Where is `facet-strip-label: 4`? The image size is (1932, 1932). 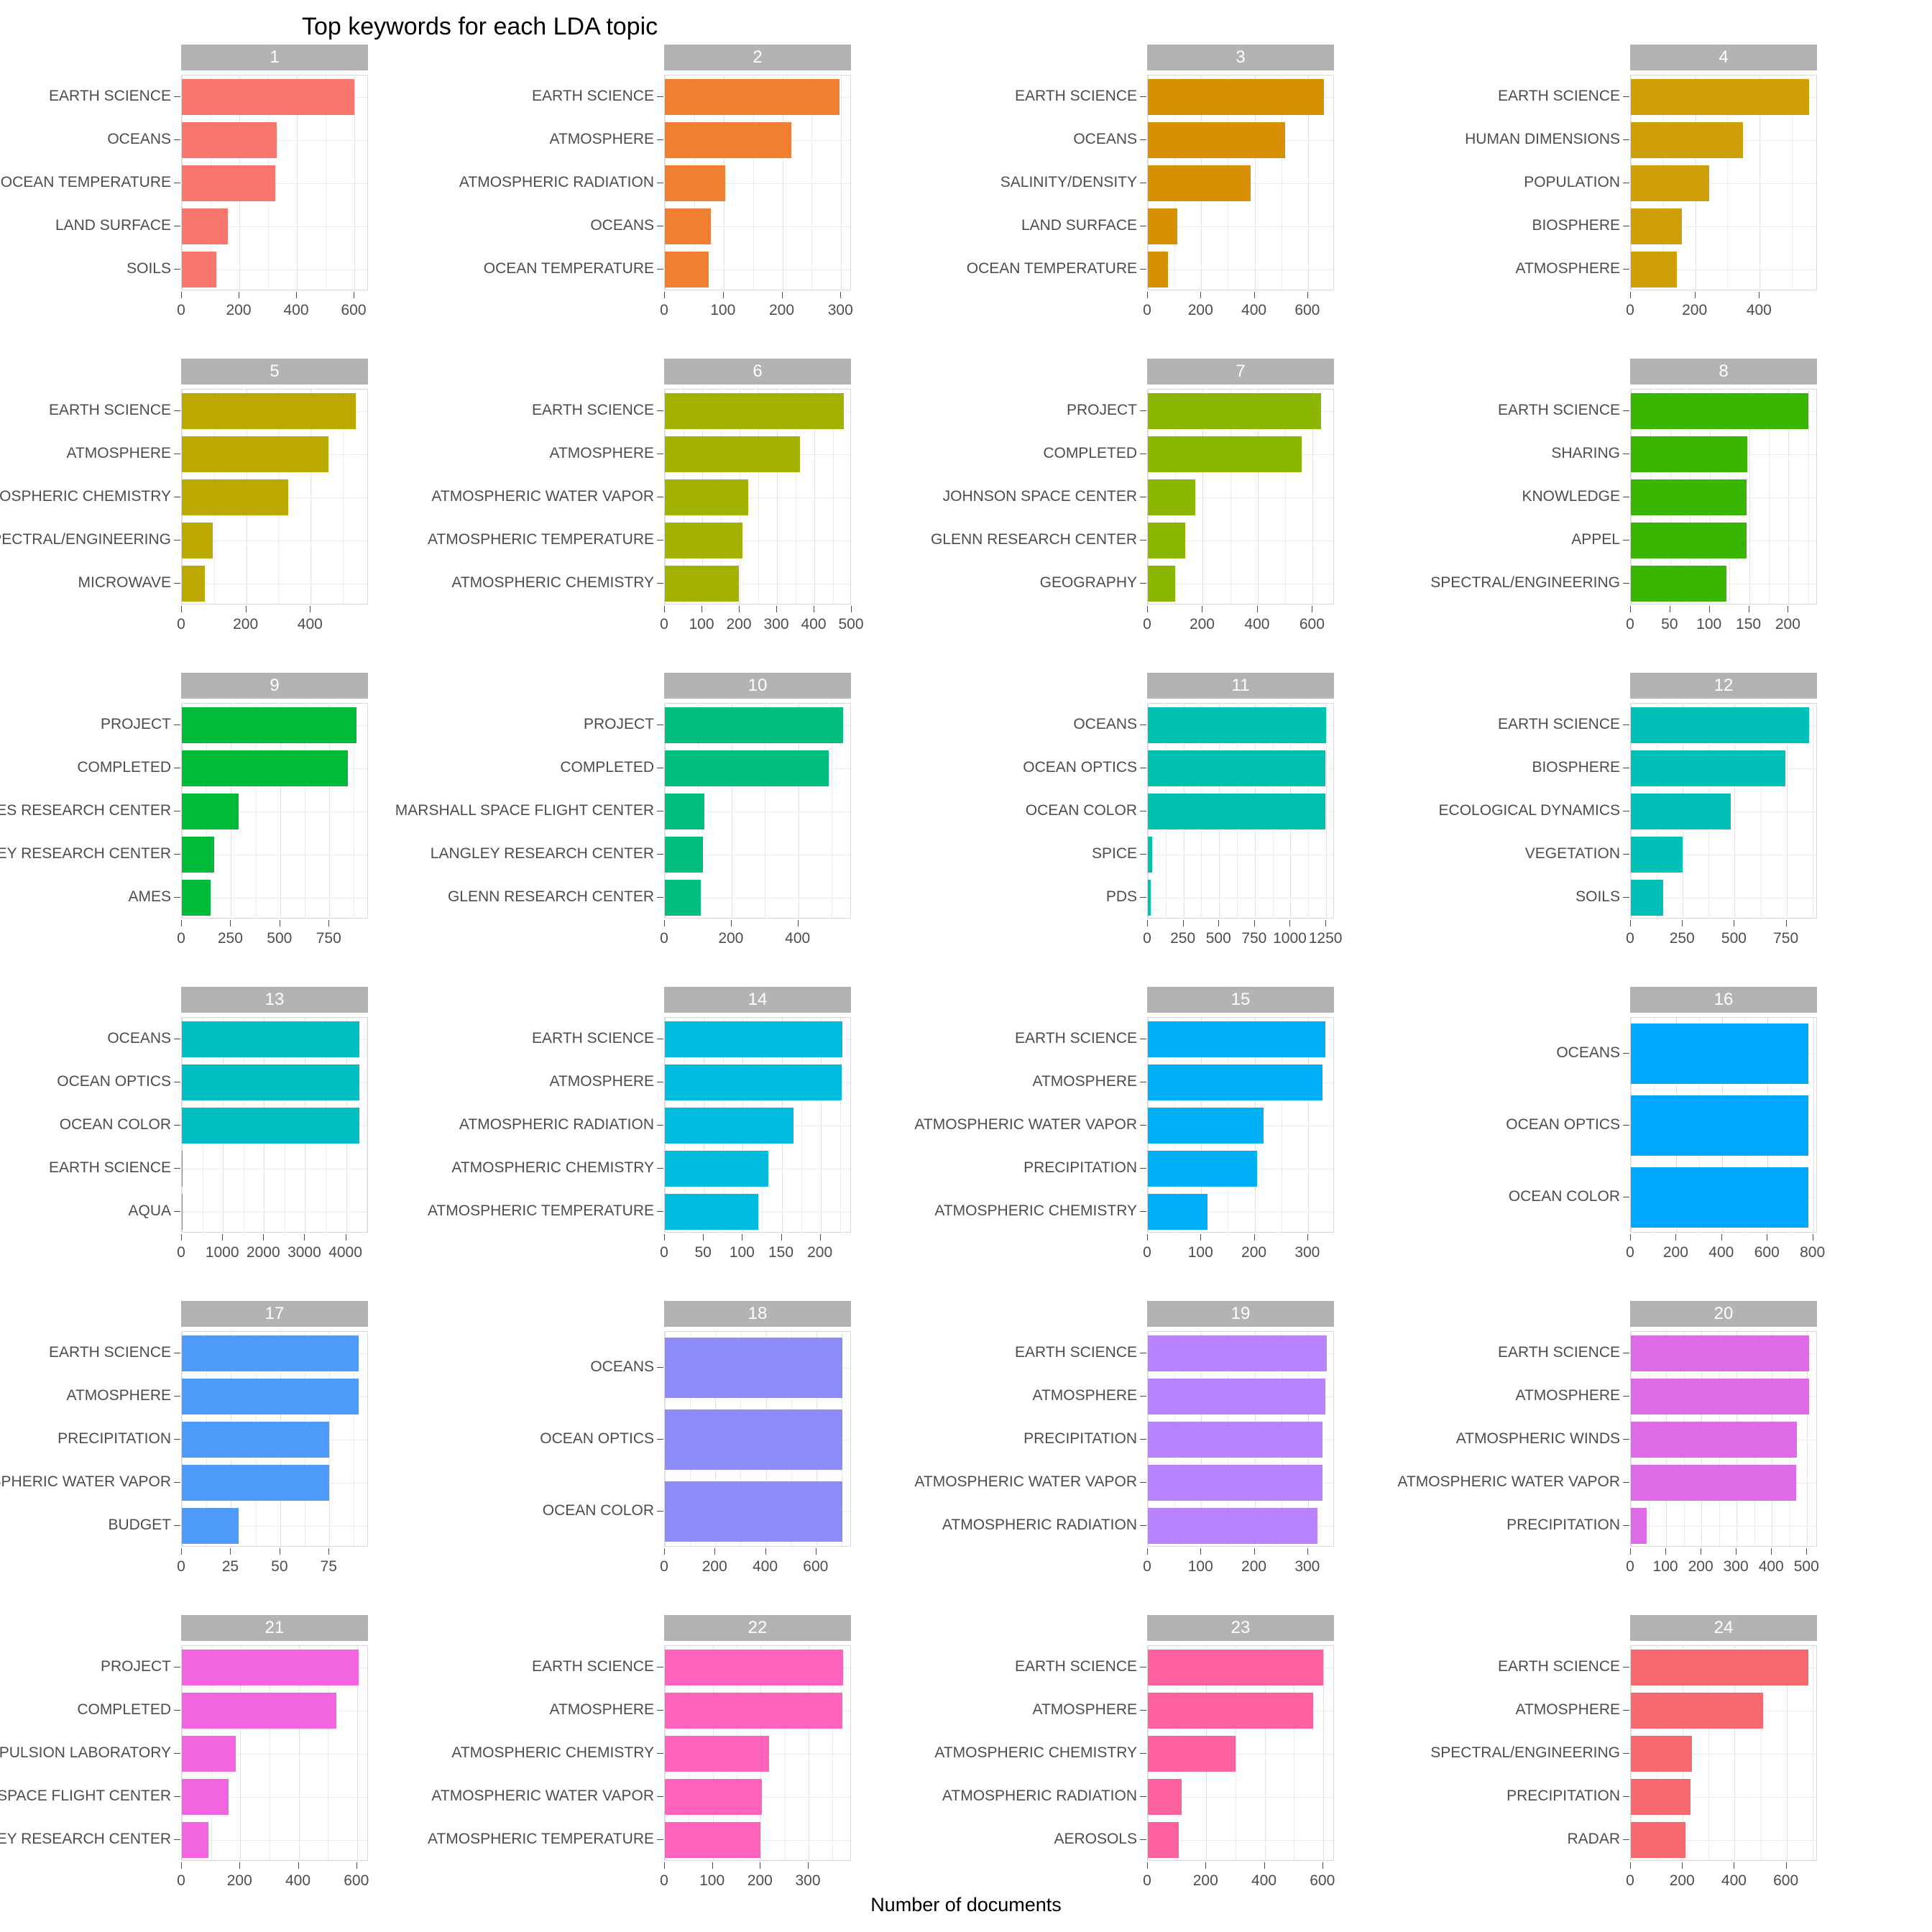
facet-strip-label: 4 is located at coordinates (1723, 57).